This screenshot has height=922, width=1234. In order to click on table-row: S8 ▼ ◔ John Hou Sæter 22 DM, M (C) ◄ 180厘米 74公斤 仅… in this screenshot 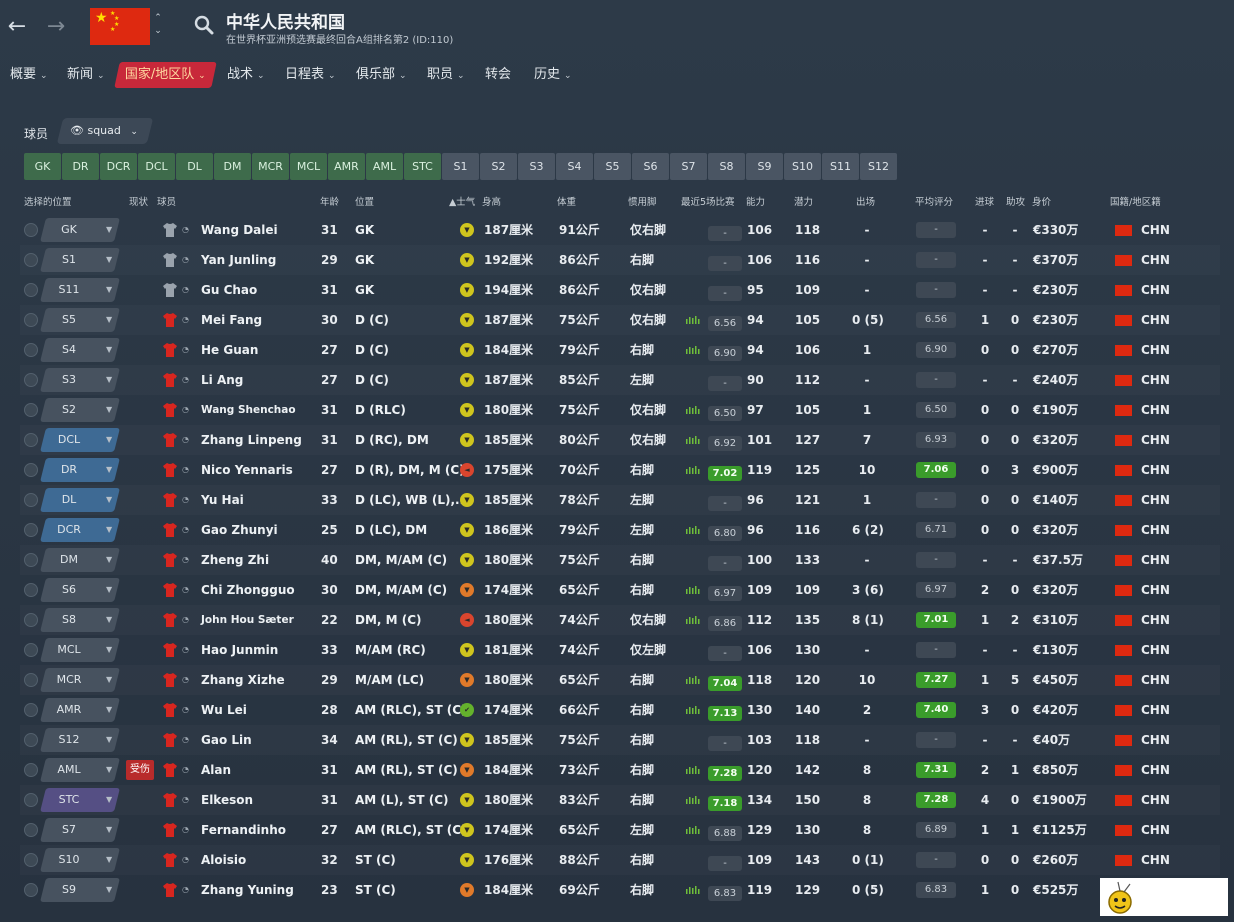, I will do `click(620, 620)`.